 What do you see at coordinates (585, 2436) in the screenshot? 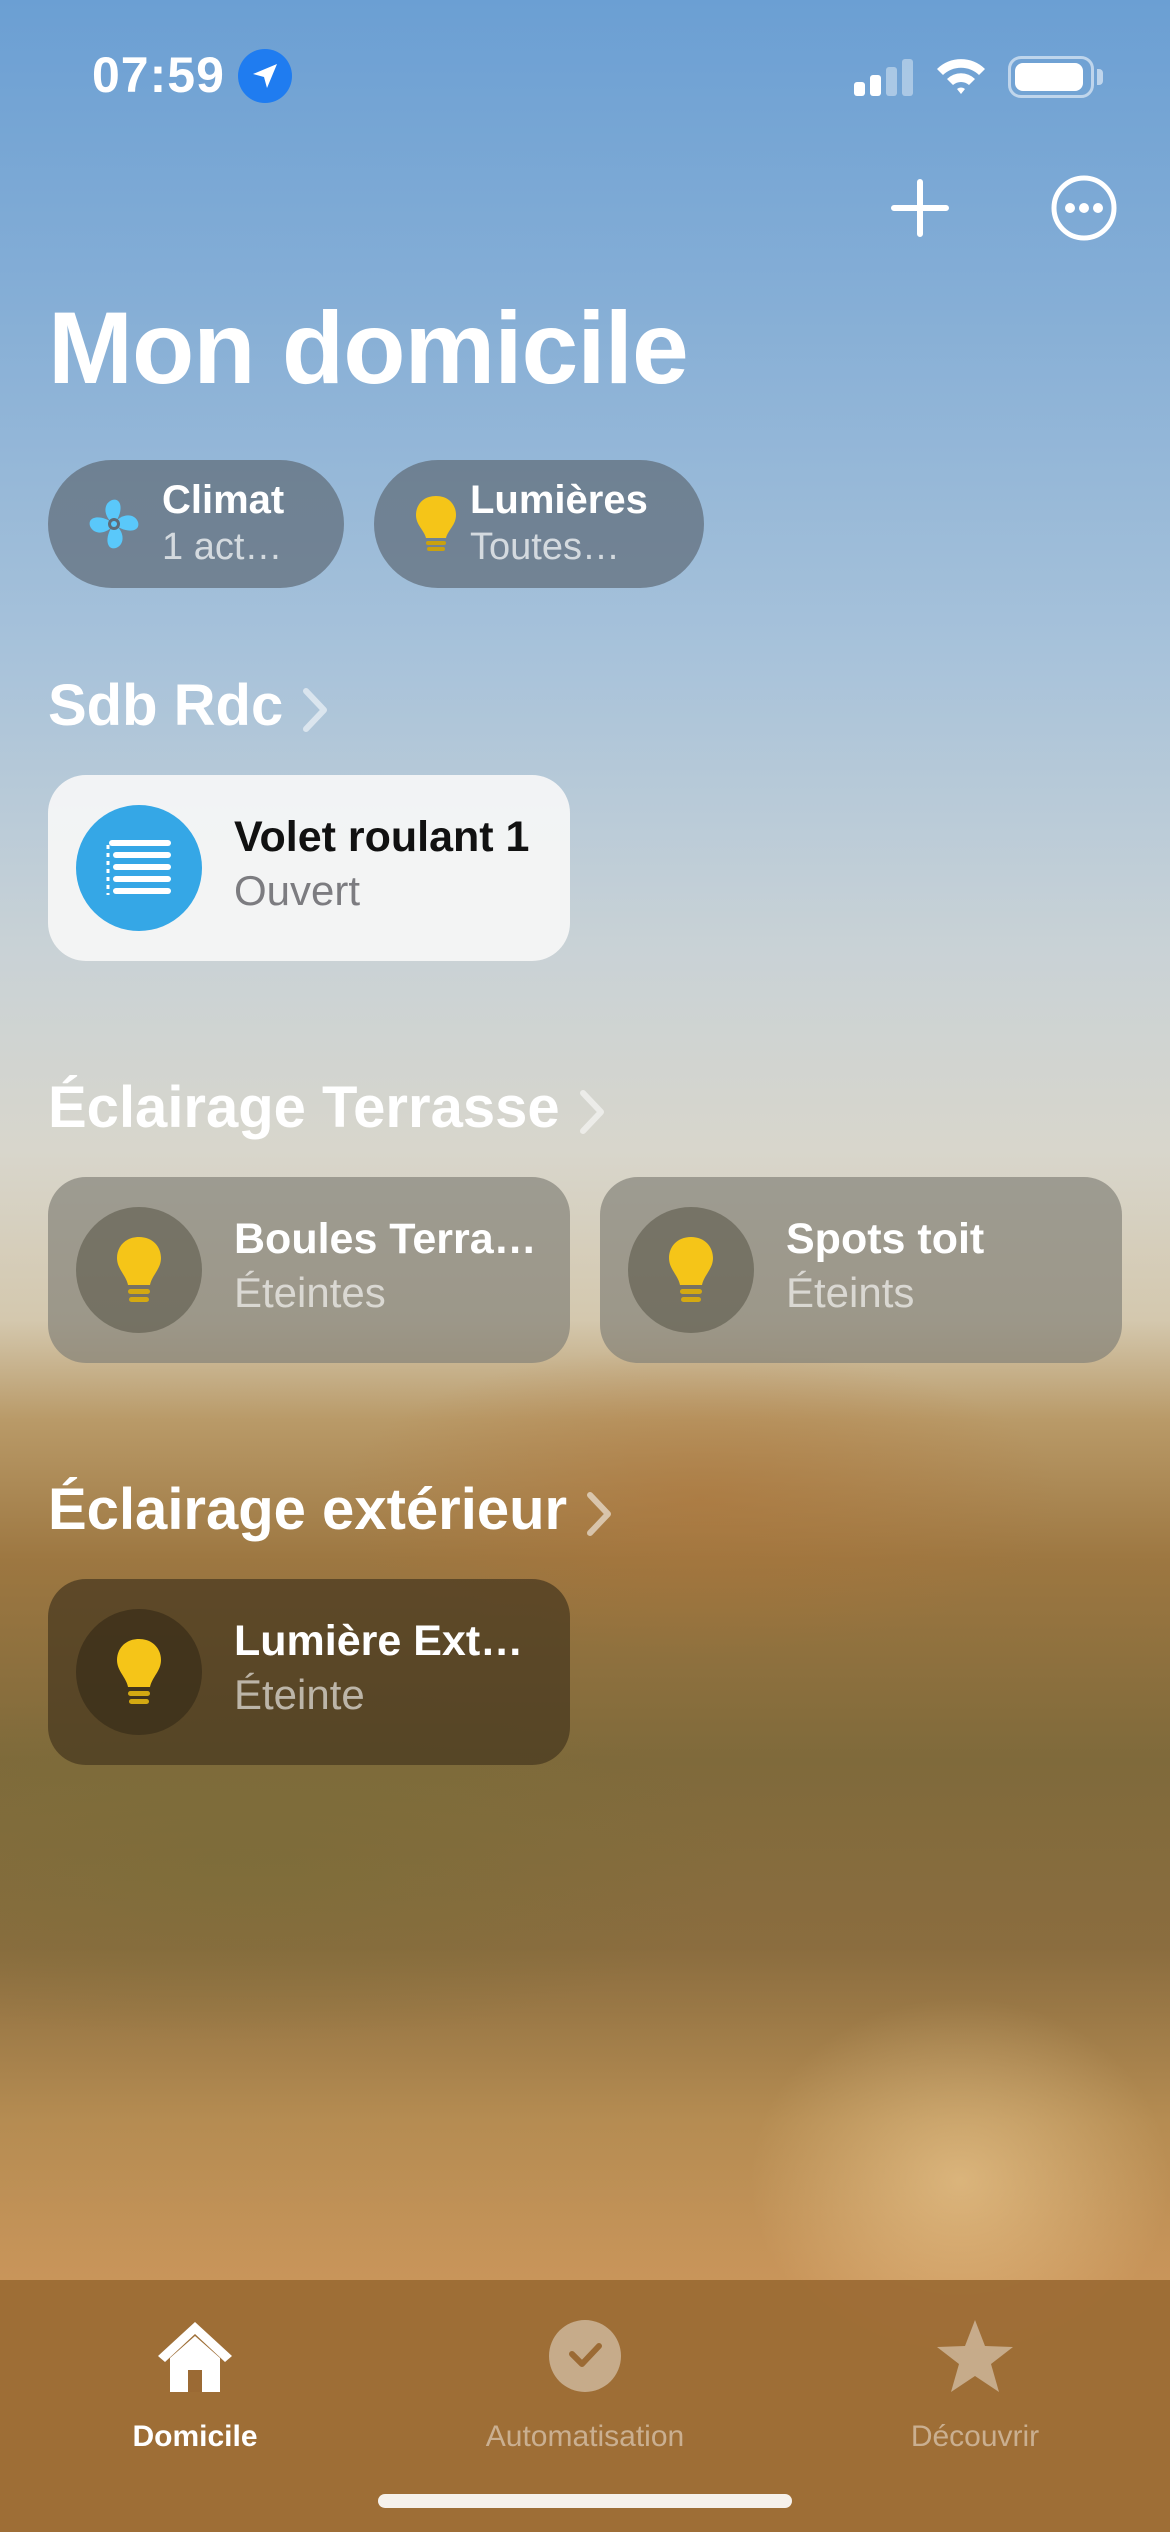
I see `tab-label: Automatisation` at bounding box center [585, 2436].